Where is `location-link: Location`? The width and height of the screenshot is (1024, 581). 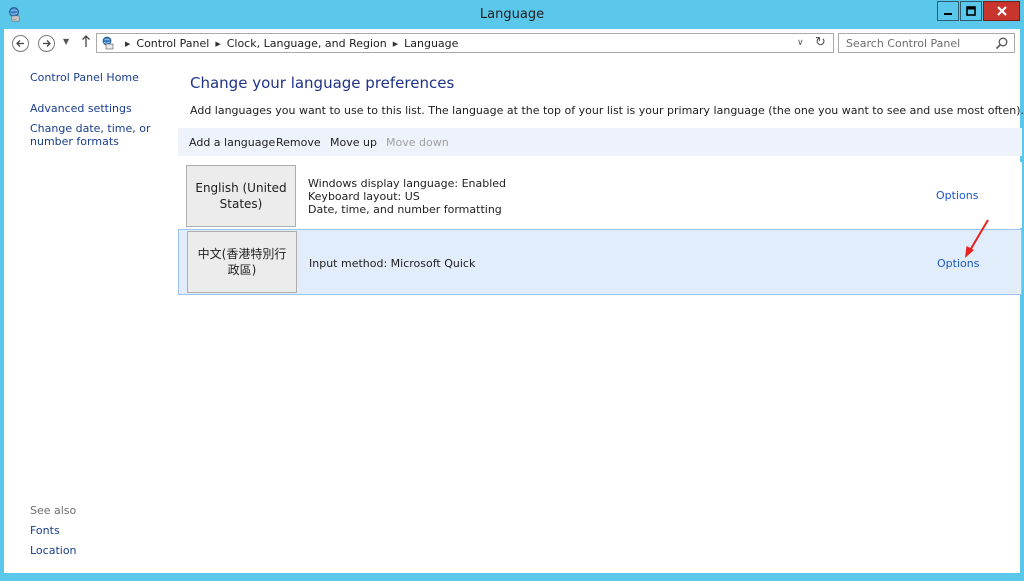 location-link: Location is located at coordinates (53, 550).